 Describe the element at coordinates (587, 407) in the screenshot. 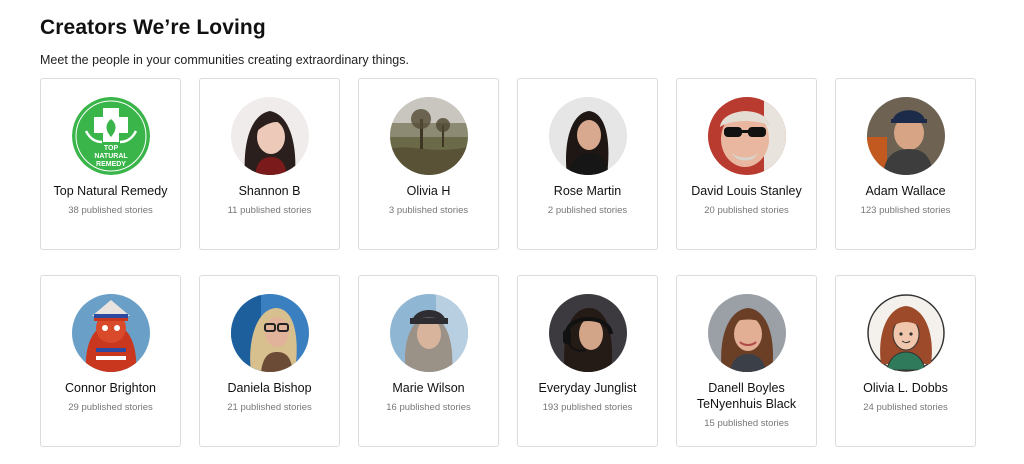

I see `creator-story-count: 193 published stories` at that location.